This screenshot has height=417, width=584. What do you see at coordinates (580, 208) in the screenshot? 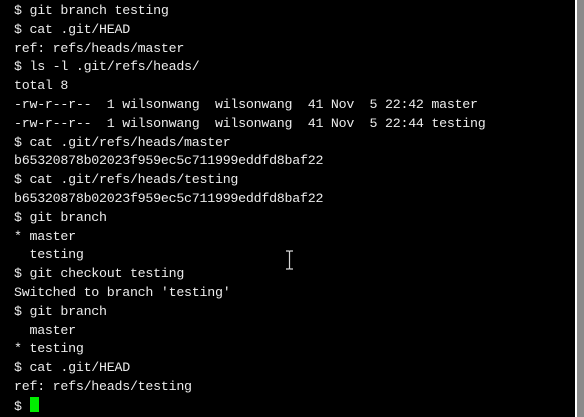
I see `window-frame-edge` at bounding box center [580, 208].